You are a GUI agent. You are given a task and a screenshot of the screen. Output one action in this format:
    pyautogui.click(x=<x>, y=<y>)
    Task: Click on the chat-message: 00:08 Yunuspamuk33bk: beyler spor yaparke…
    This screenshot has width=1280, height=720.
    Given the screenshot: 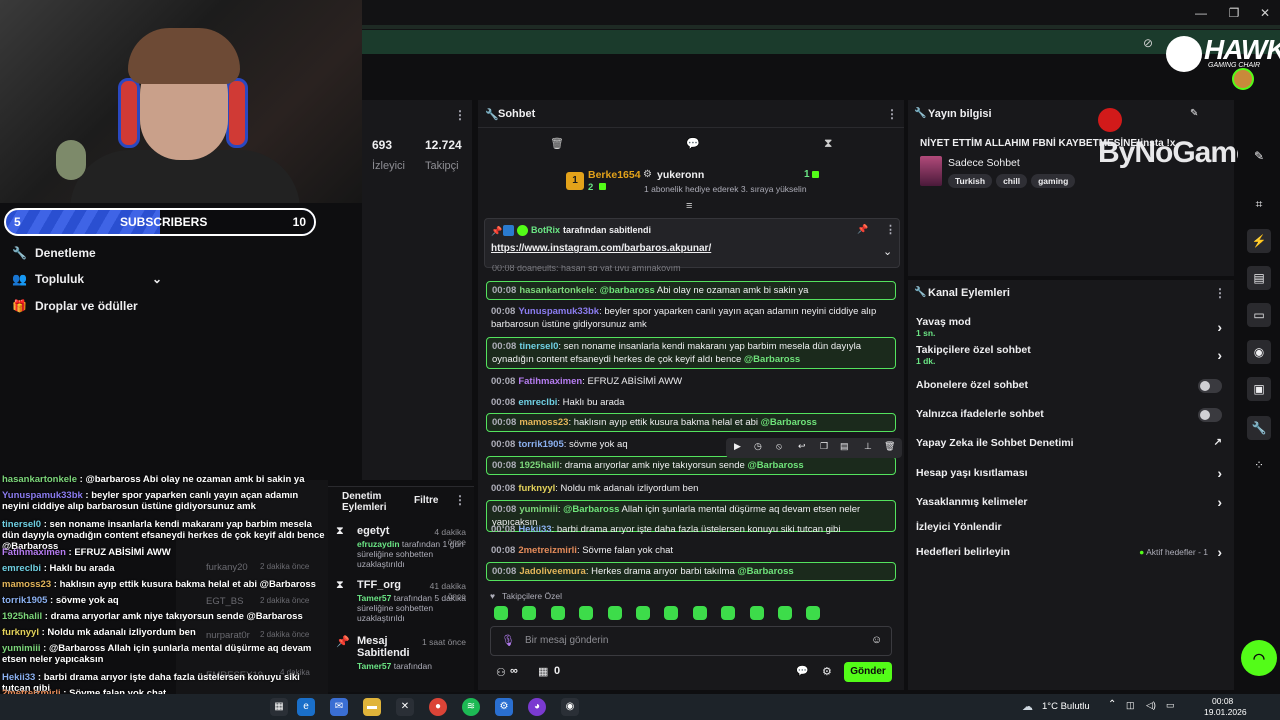 What is the action you would take?
    pyautogui.click(x=691, y=318)
    